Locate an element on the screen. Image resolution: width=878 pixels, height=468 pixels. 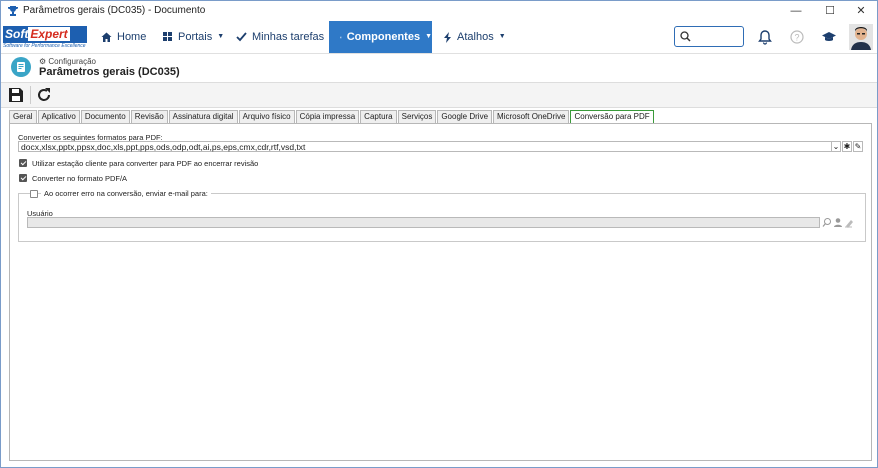
help-icon: ? is located at coordinates (797, 37).